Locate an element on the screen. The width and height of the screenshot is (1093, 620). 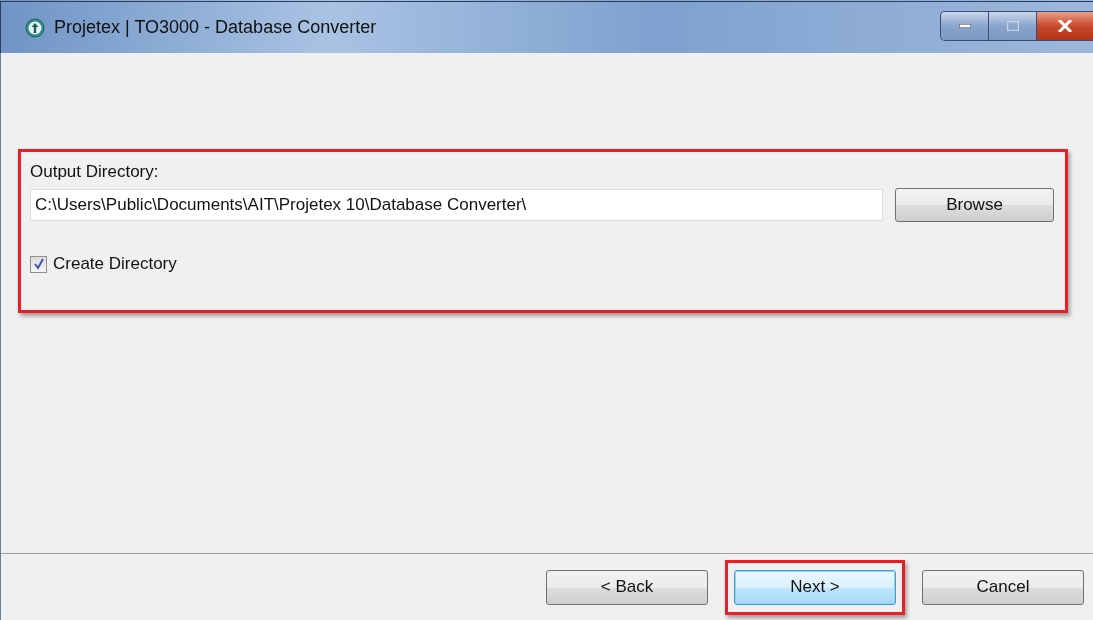
close-button is located at coordinates (1065, 26).